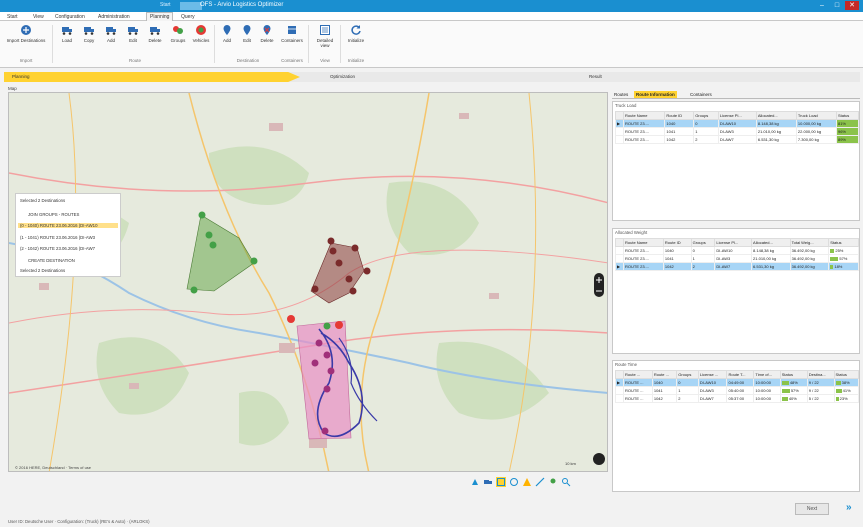 The height and width of the screenshot is (527, 863). What do you see at coordinates (514, 482) in the screenshot?
I see `select-circle-icon` at bounding box center [514, 482].